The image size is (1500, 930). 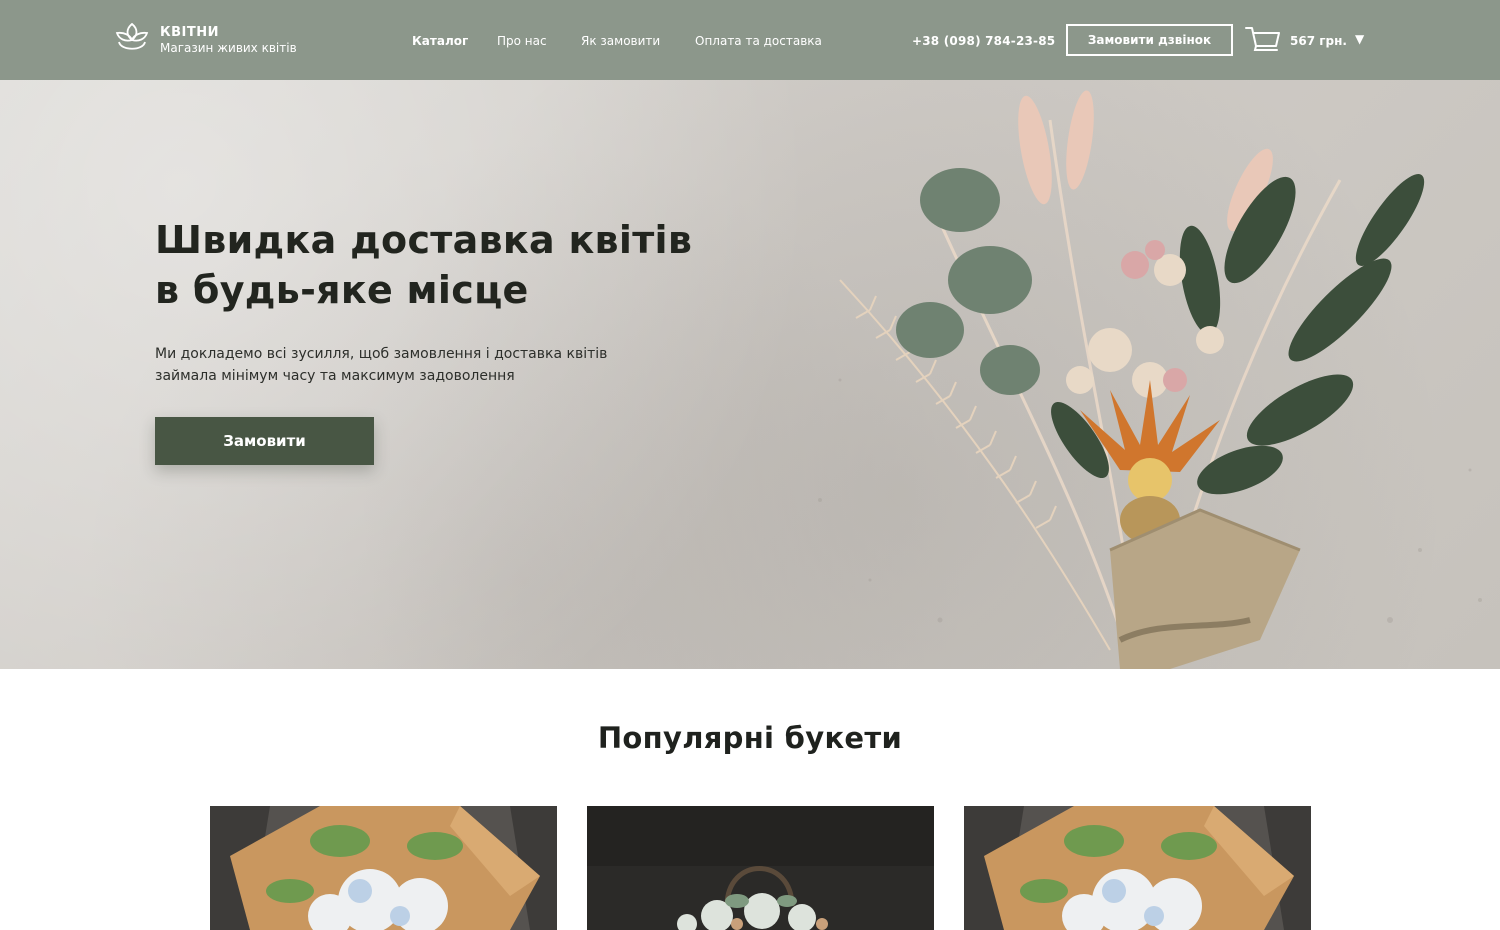 I want to click on request-call-button: Замовити дзвінок, so click(x=1149, y=40).